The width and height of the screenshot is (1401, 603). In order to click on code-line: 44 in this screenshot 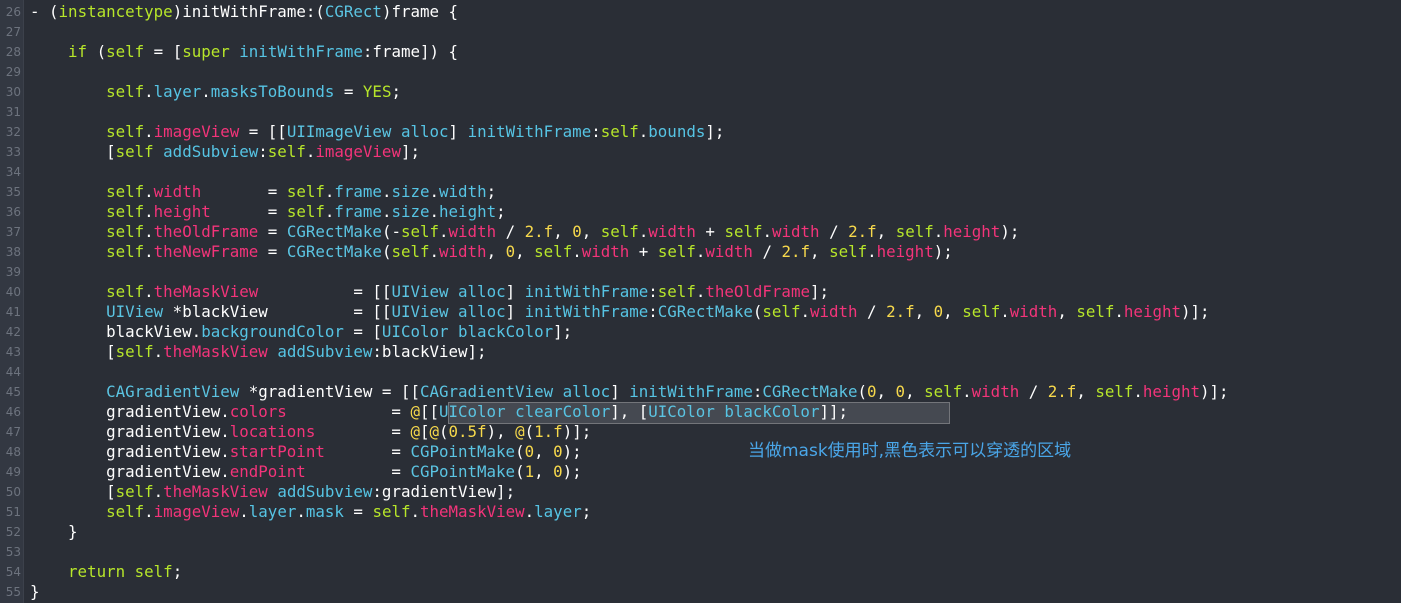, I will do `click(700, 372)`.